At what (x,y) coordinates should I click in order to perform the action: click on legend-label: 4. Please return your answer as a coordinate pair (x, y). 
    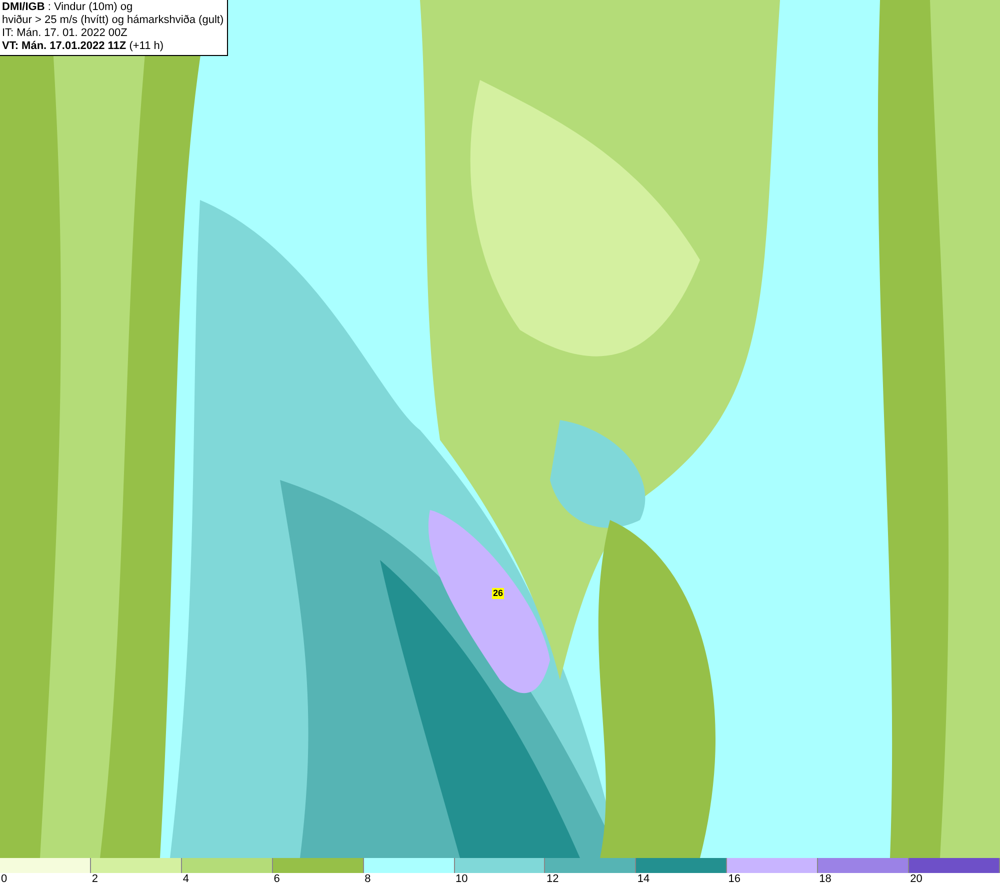
    Looking at the image, I should click on (185, 879).